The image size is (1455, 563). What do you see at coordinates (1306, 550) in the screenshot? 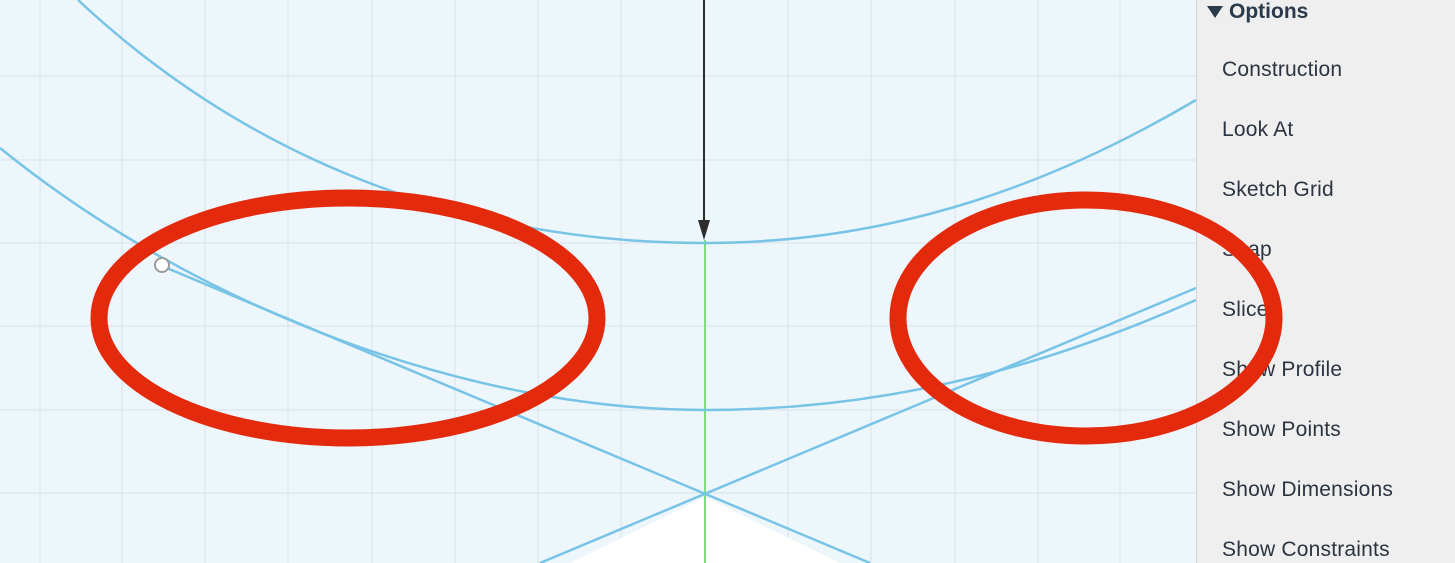
I see `option-show-constraints: Show Constraints` at bounding box center [1306, 550].